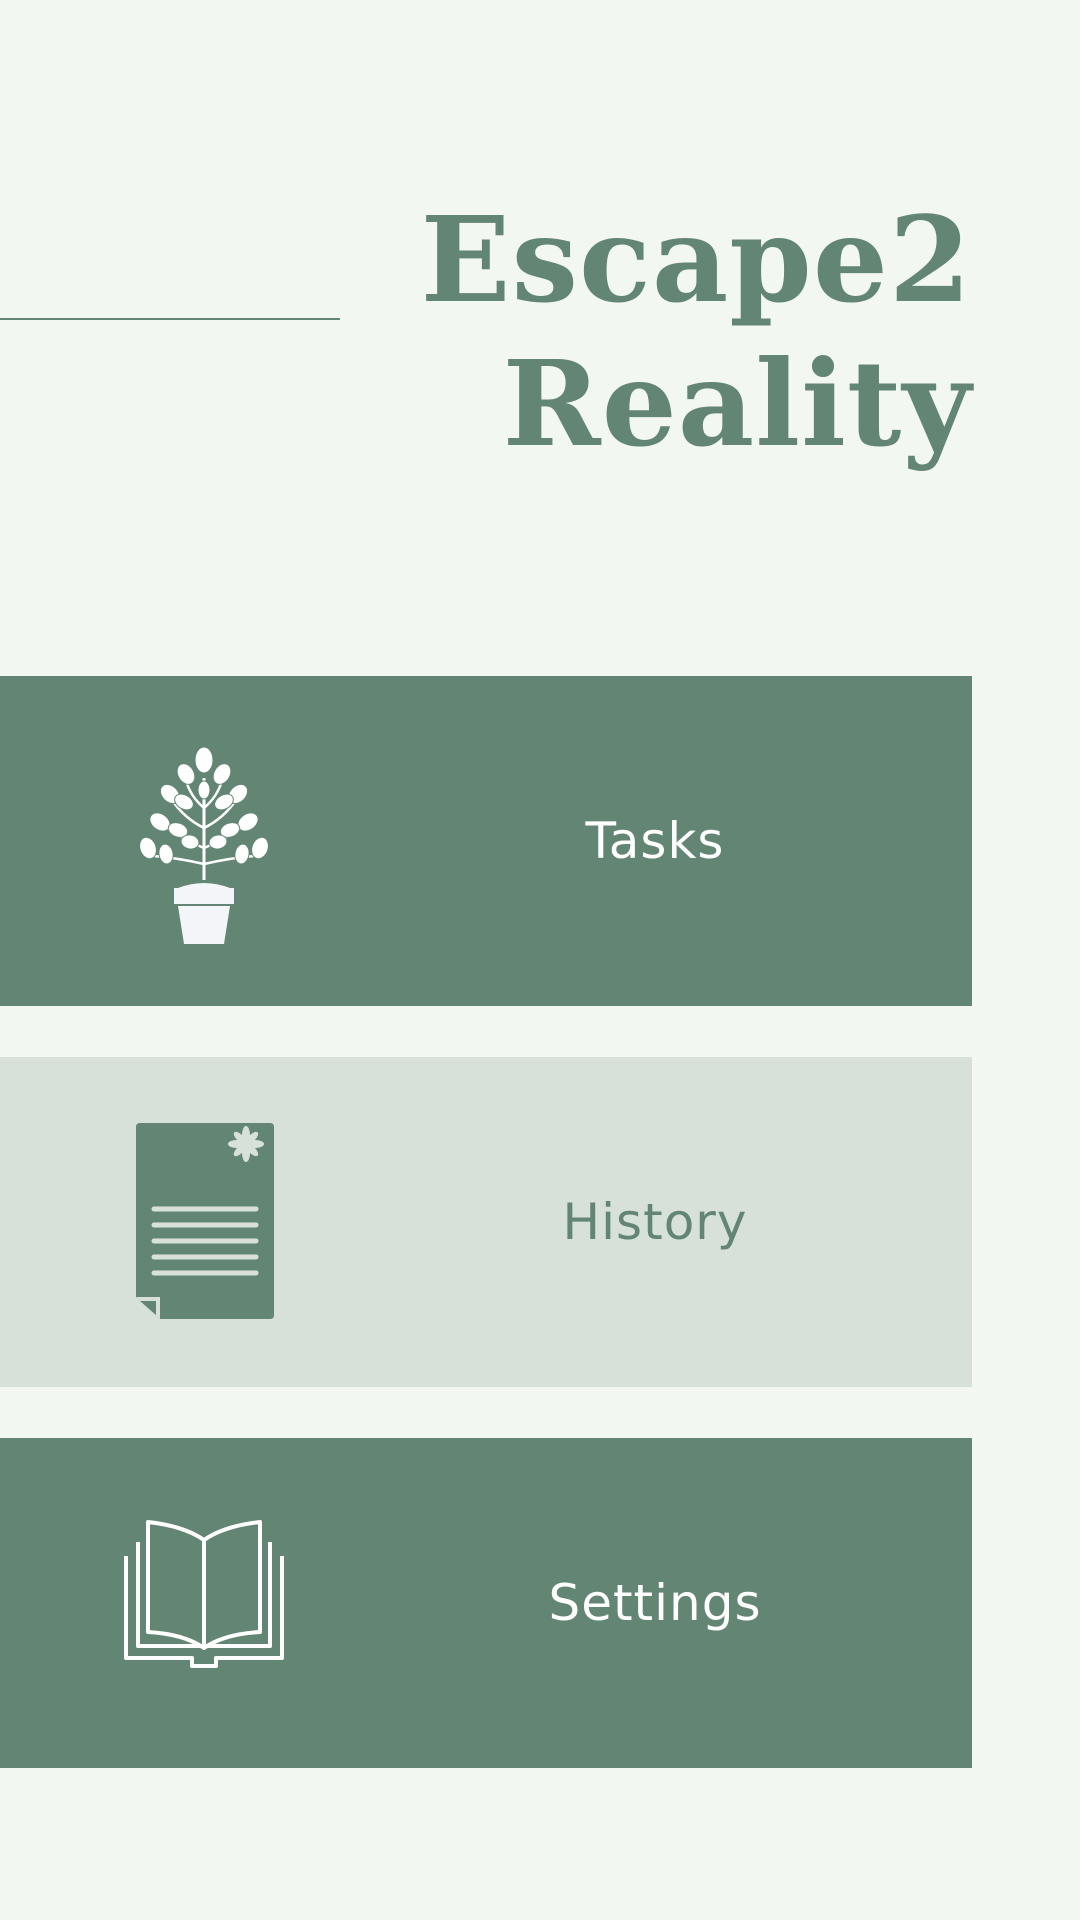 This screenshot has height=1920, width=1080. Describe the element at coordinates (655, 1222) in the screenshot. I see `menu-item-history-label: History` at that location.